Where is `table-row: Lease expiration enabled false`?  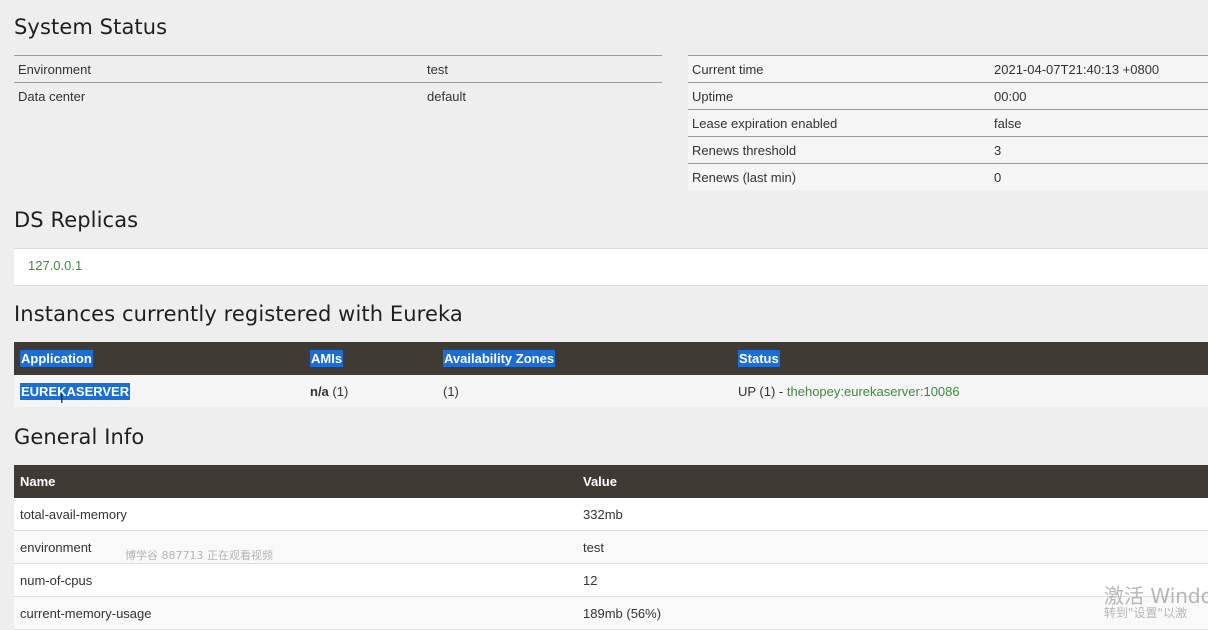 table-row: Lease expiration enabled false is located at coordinates (948, 123).